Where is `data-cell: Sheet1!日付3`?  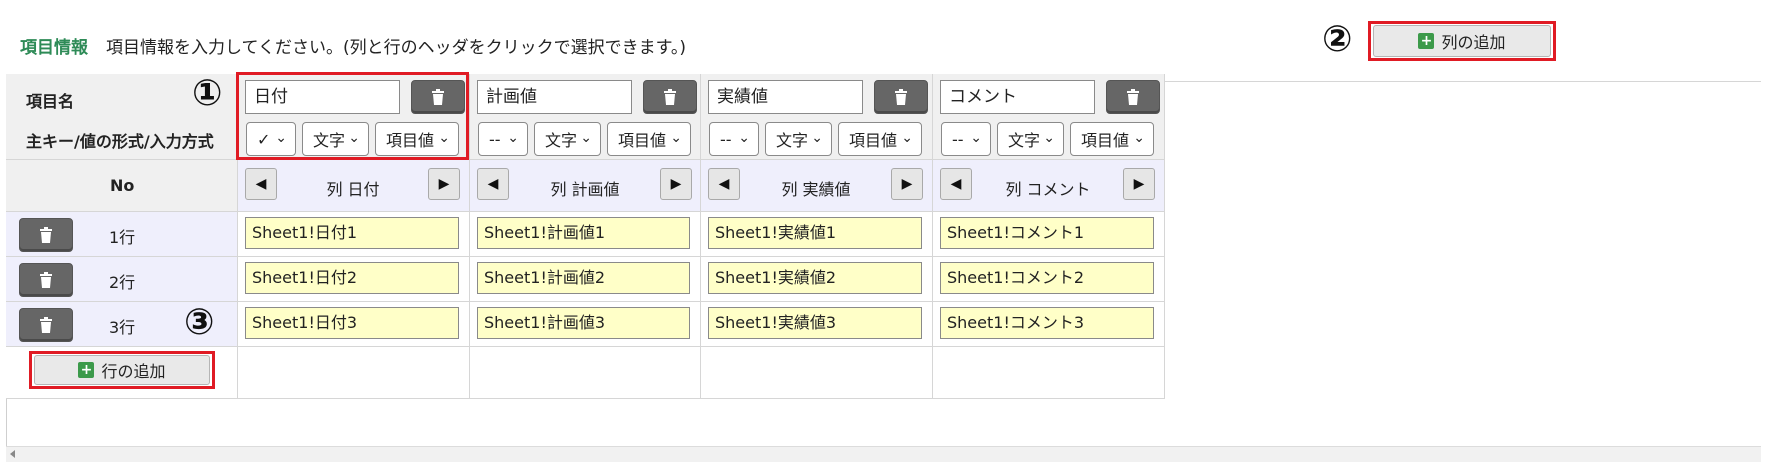 data-cell: Sheet1!日付3 is located at coordinates (354, 324).